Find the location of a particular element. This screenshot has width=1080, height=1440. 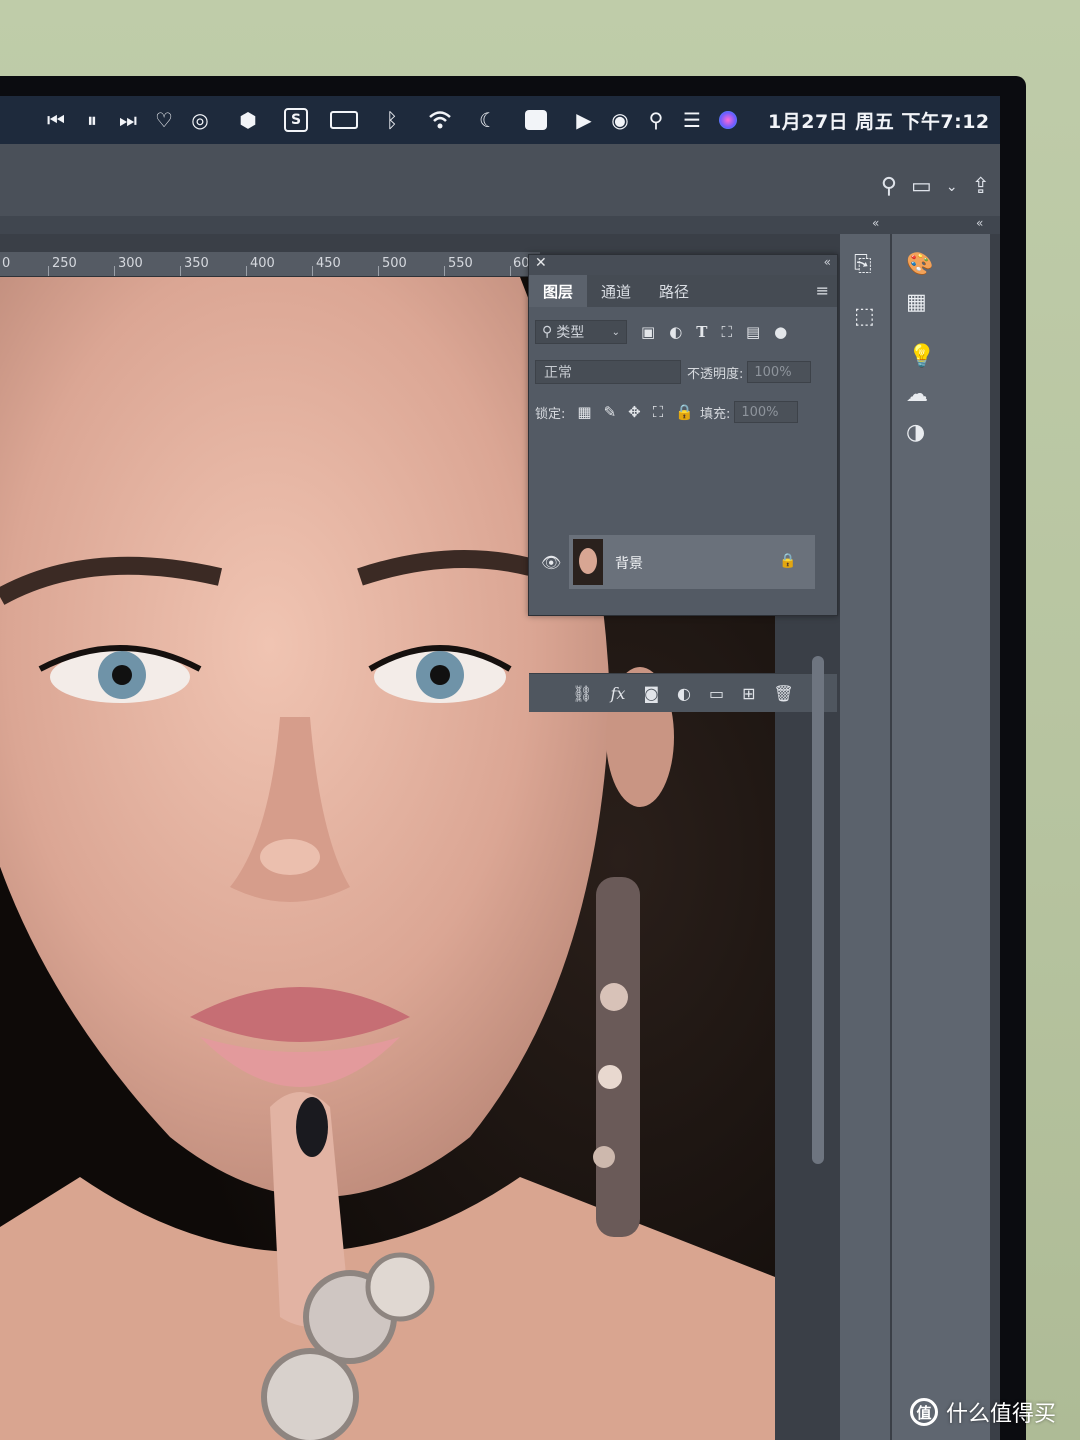

layer-filter-row: ⚲ 类型 ⌄ ▣ ◐ T ⛶ ▤ ● is located at coordinates (683, 332).